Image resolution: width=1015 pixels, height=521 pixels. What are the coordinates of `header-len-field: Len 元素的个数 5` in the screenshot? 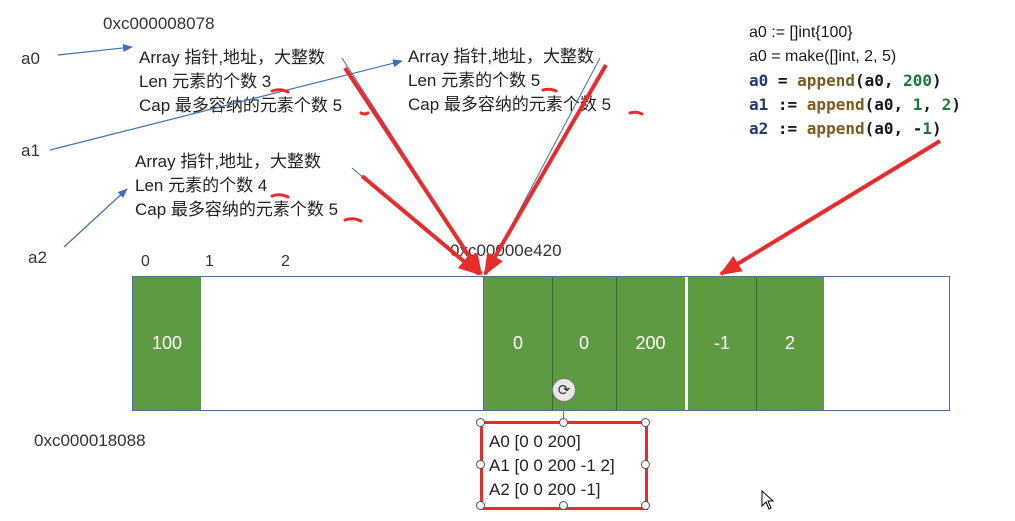 It's located at (474, 80).